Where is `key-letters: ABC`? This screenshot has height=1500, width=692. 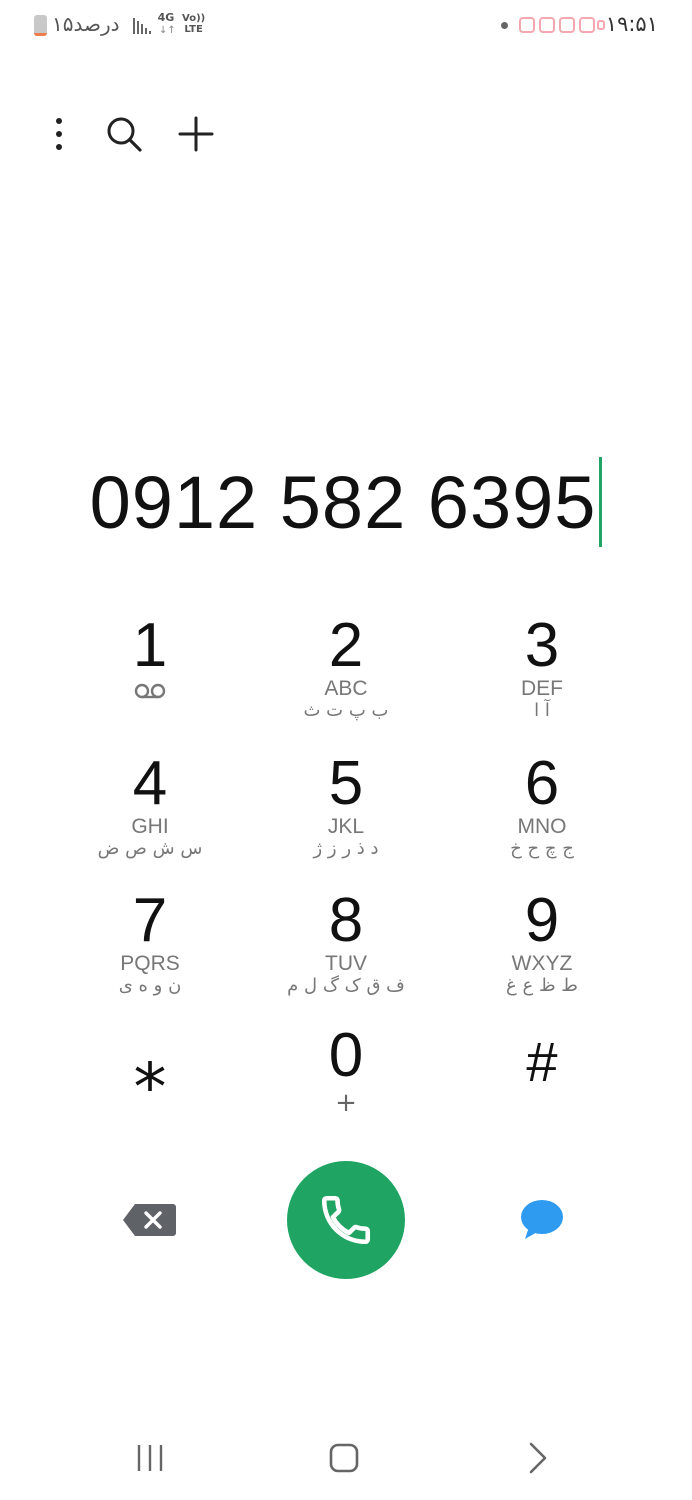
key-letters: ABC is located at coordinates (346, 688).